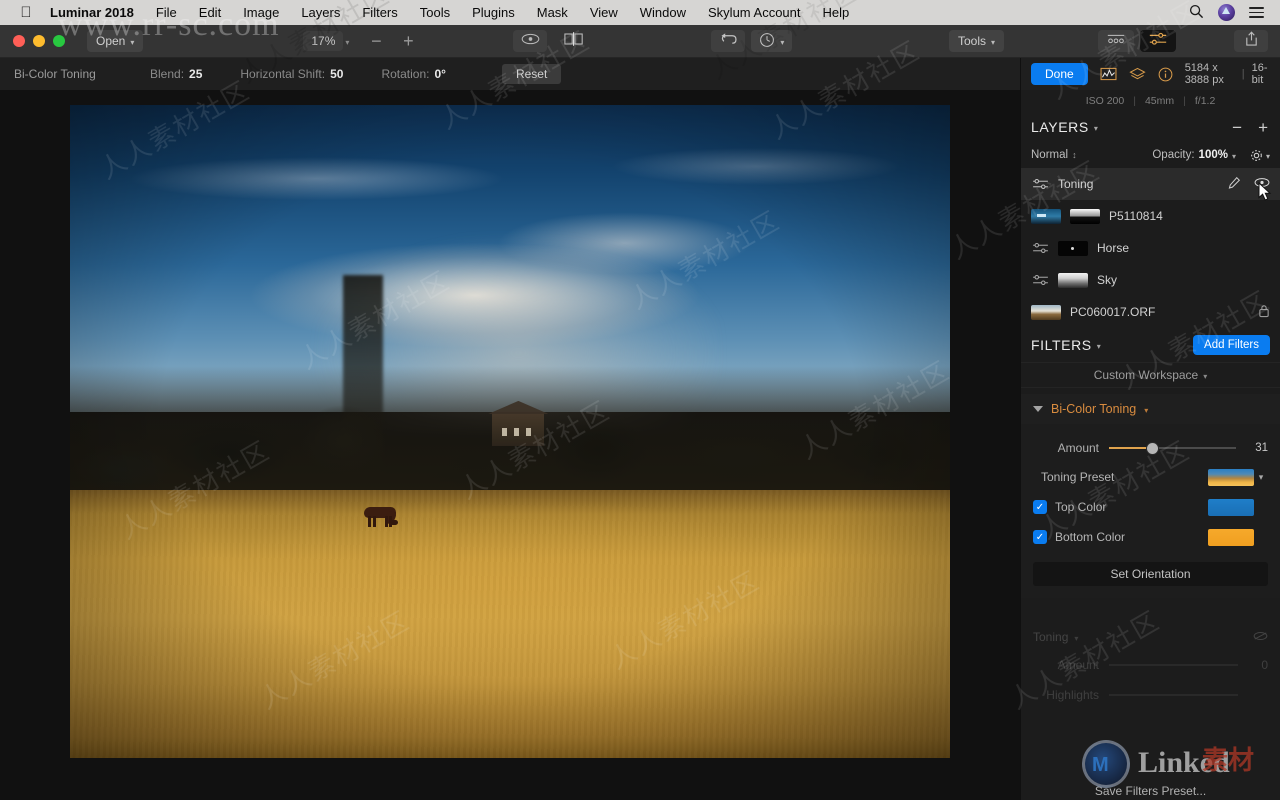 The height and width of the screenshot is (800, 1280). I want to click on menu-item-tools: Tools, so click(435, 12).